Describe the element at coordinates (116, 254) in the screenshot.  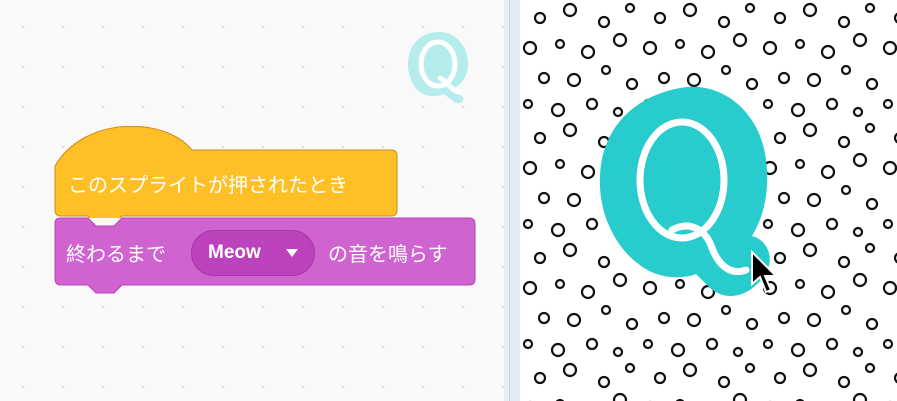
I see `play-block-prefix: 終わるまで` at that location.